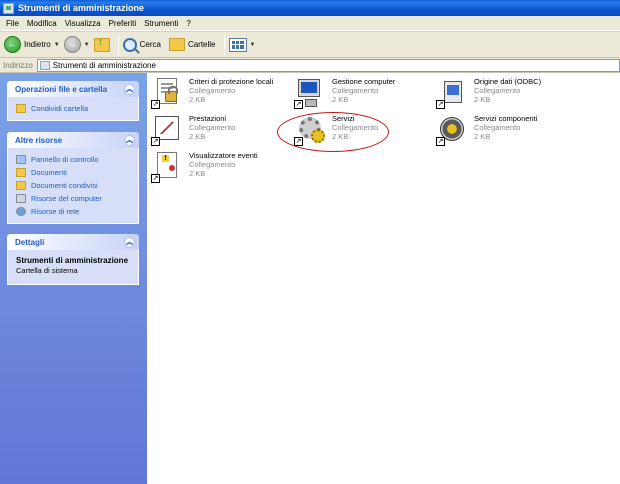 This screenshot has width=620, height=484. What do you see at coordinates (101, 44) in the screenshot?
I see `up-folder-button` at bounding box center [101, 44].